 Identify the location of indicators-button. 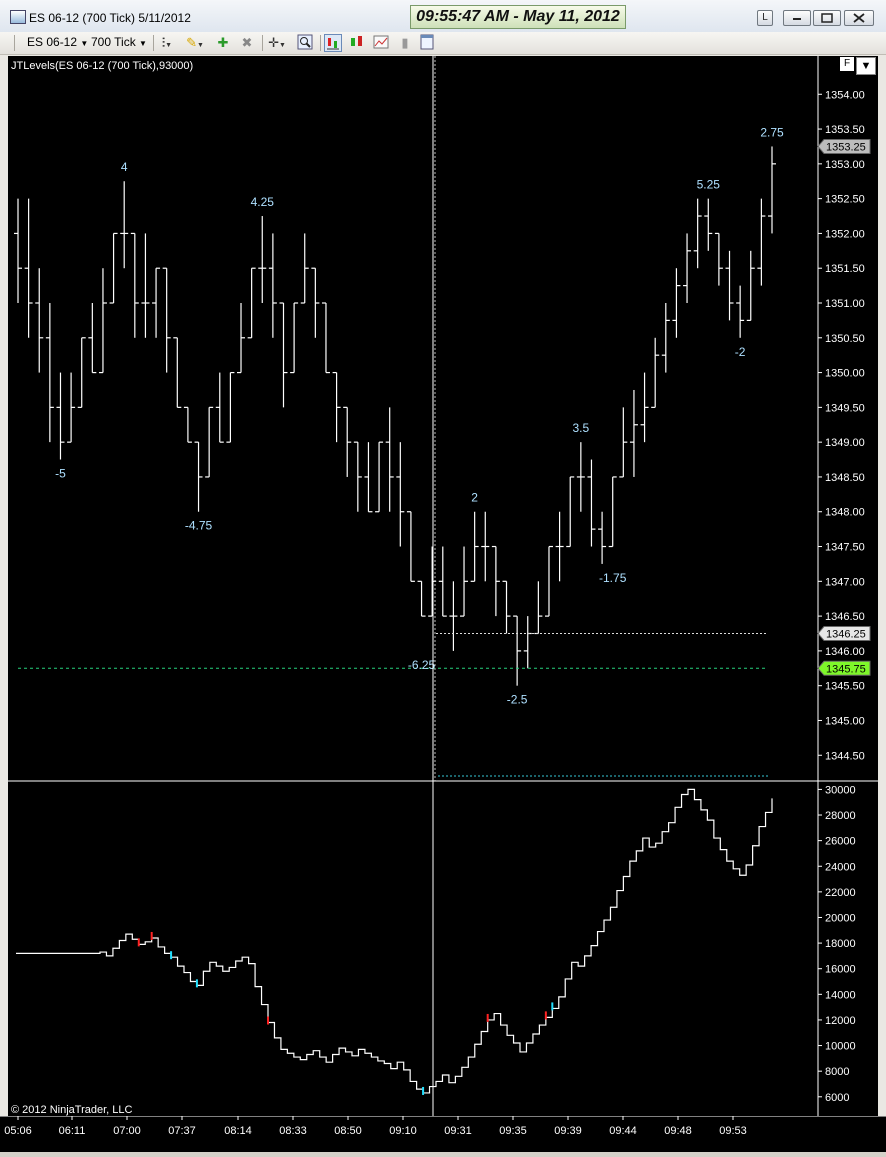
(333, 43).